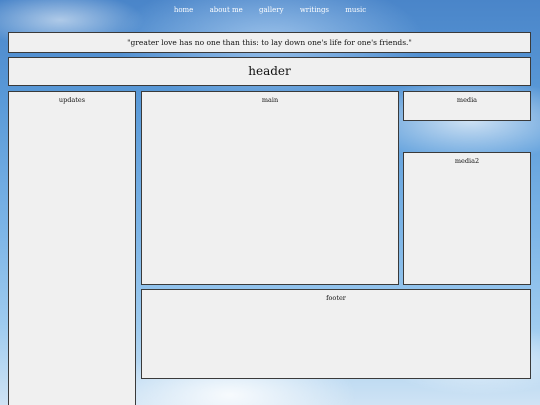 The image size is (540, 405). Describe the element at coordinates (467, 218) in the screenshot. I see `media2-panel: media2` at that location.